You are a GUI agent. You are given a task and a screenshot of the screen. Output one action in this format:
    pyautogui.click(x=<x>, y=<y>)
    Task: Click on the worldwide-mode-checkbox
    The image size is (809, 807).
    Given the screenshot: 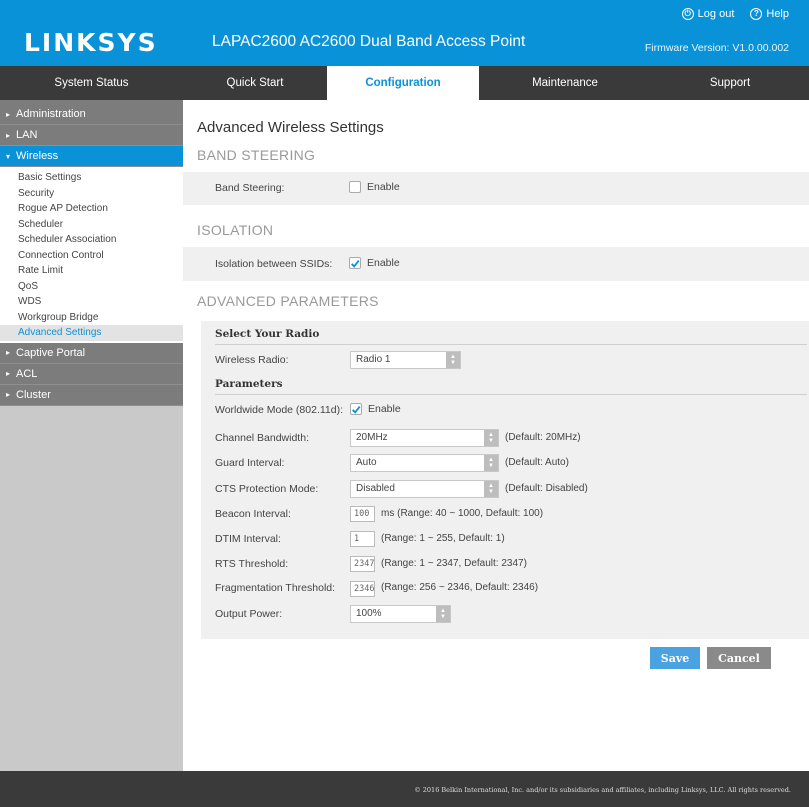 What is the action you would take?
    pyautogui.click(x=356, y=409)
    